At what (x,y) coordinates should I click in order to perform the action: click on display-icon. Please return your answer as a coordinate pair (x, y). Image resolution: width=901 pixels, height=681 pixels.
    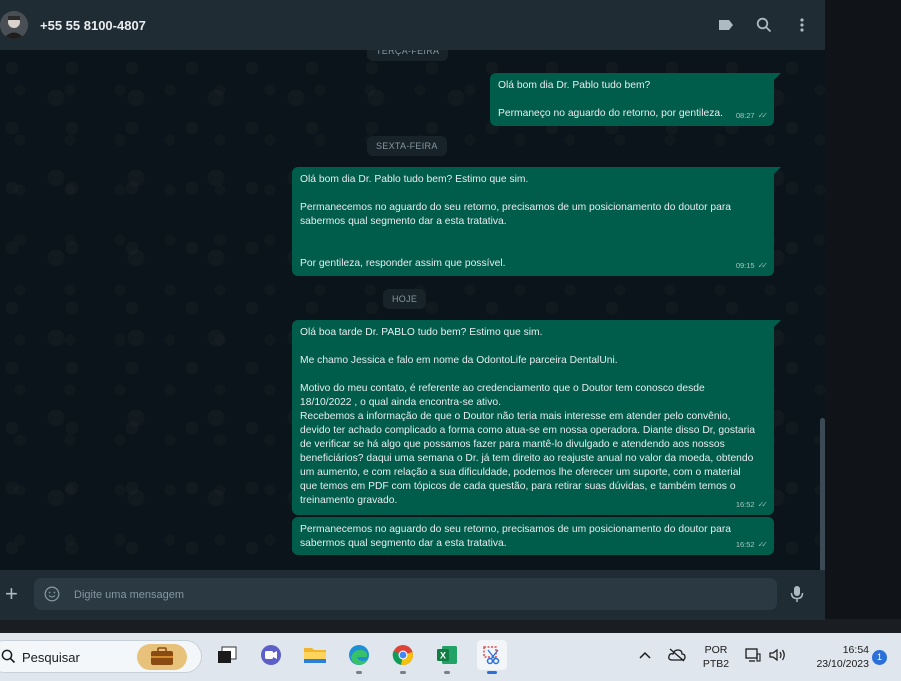
    Looking at the image, I should click on (753, 655).